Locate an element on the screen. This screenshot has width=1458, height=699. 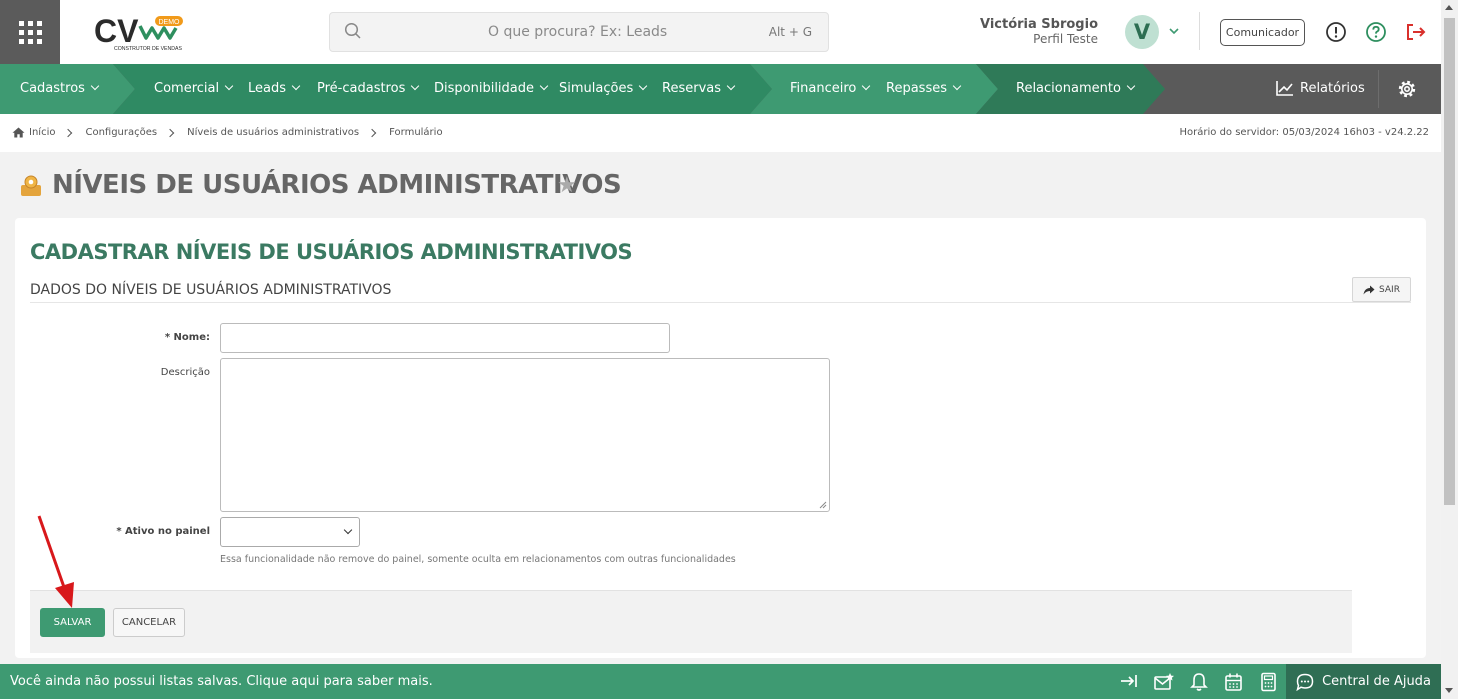
calculator-icon is located at coordinates (1268, 682).